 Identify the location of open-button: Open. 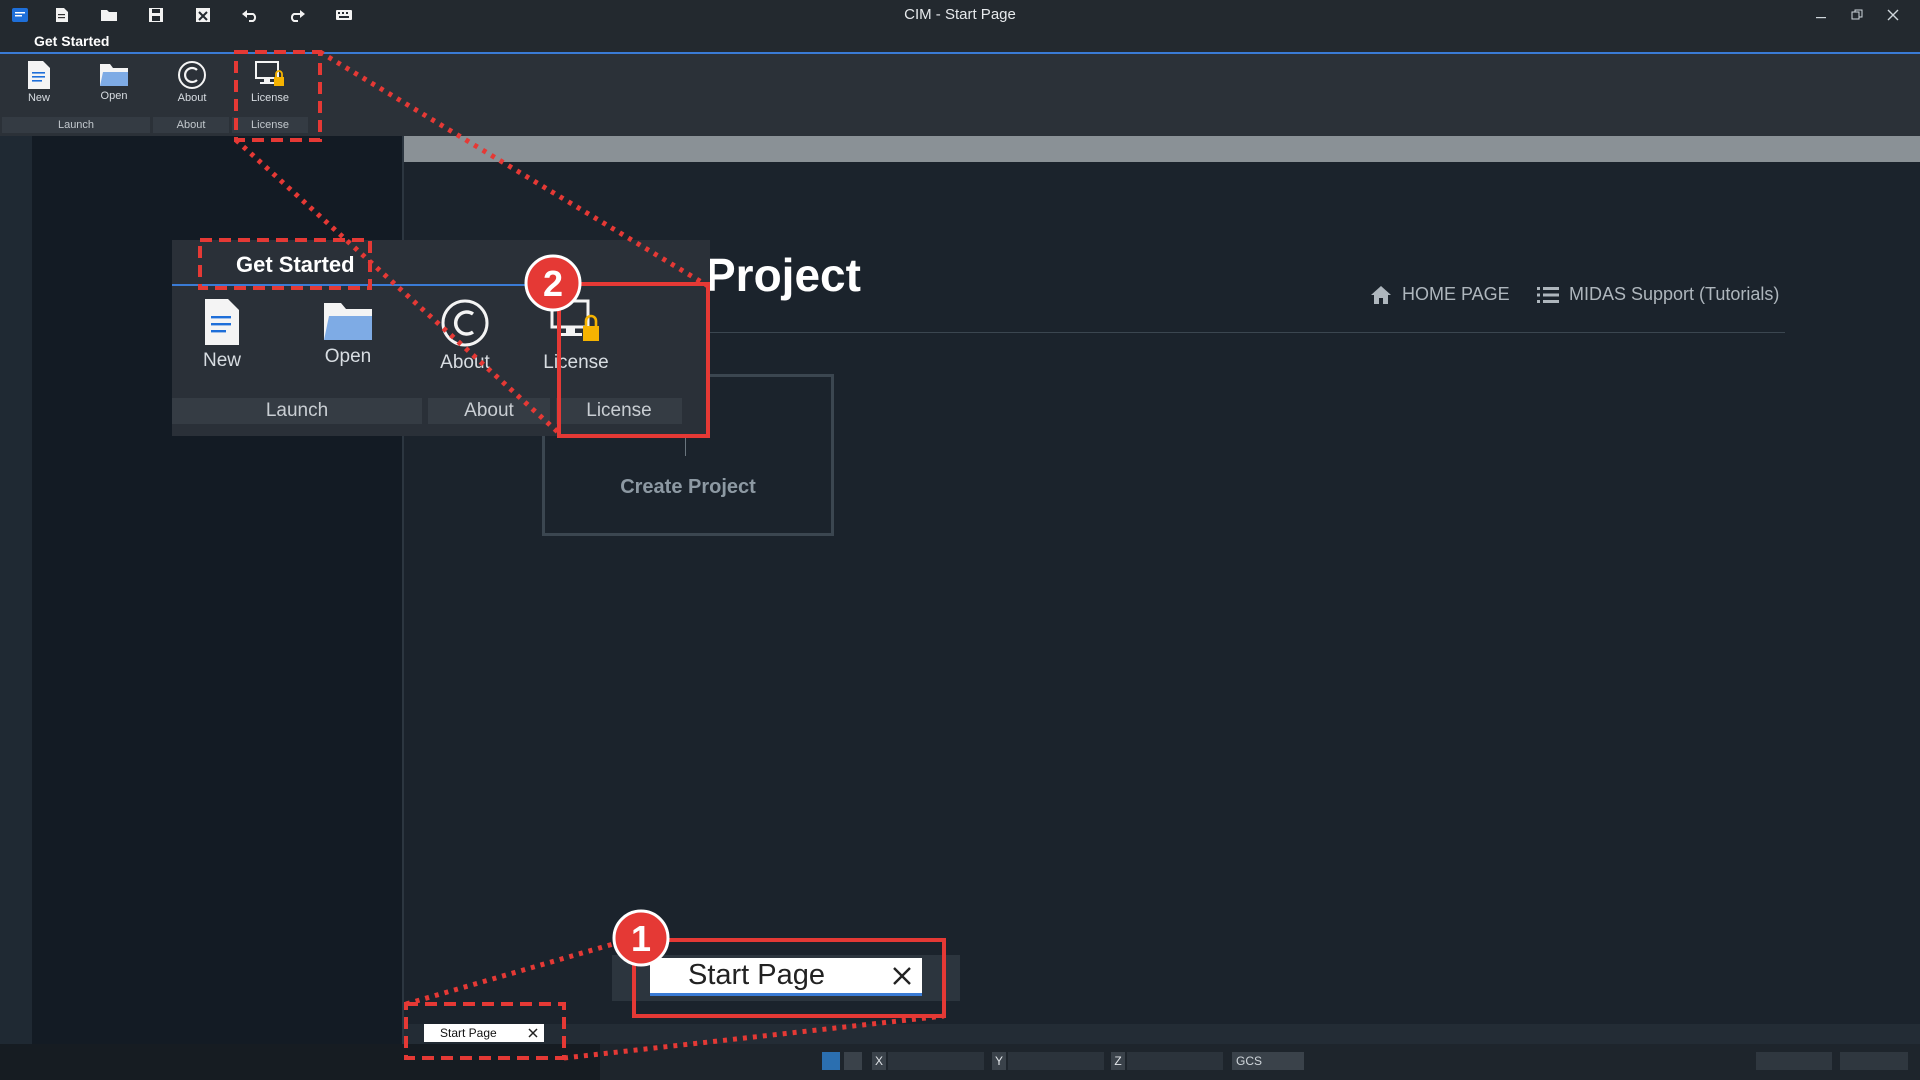
(114, 87).